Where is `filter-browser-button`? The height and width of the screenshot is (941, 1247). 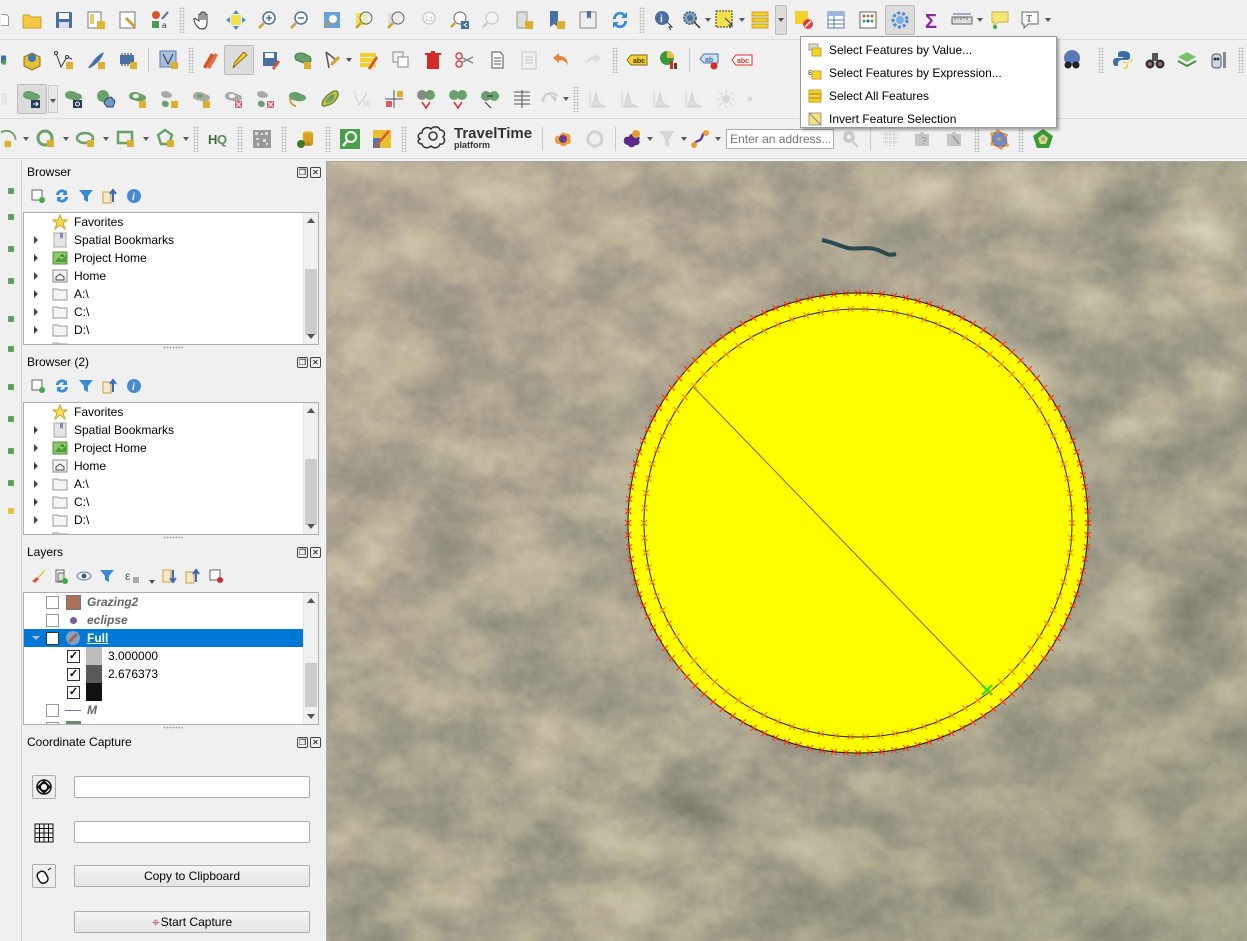
filter-browser-button is located at coordinates (86, 196).